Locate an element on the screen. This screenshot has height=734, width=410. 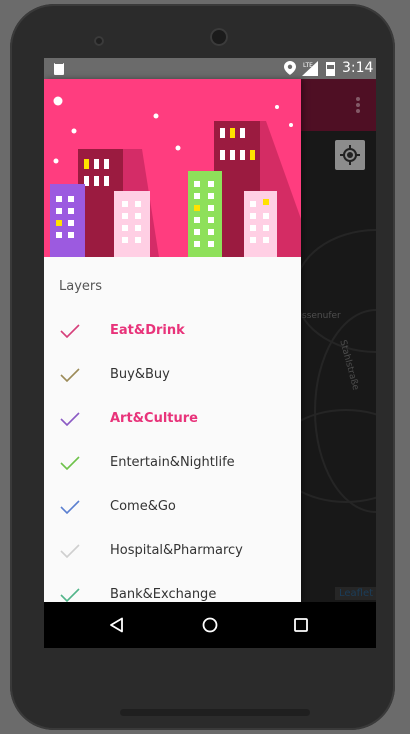
layer-item-buy-buy: Buy&Buy is located at coordinates (172, 376).